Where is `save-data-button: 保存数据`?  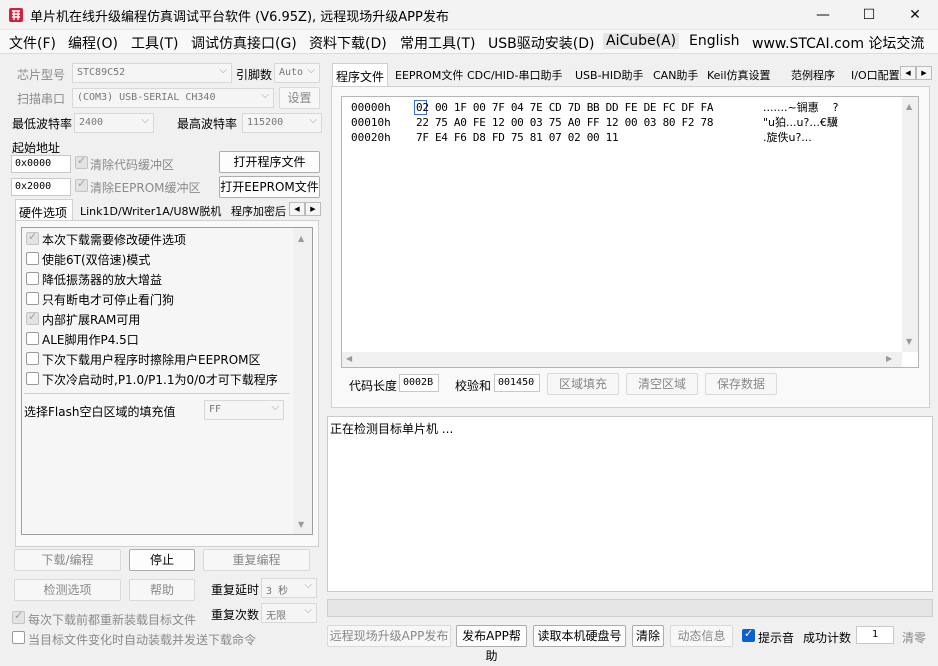
save-data-button: 保存数据 is located at coordinates (741, 384).